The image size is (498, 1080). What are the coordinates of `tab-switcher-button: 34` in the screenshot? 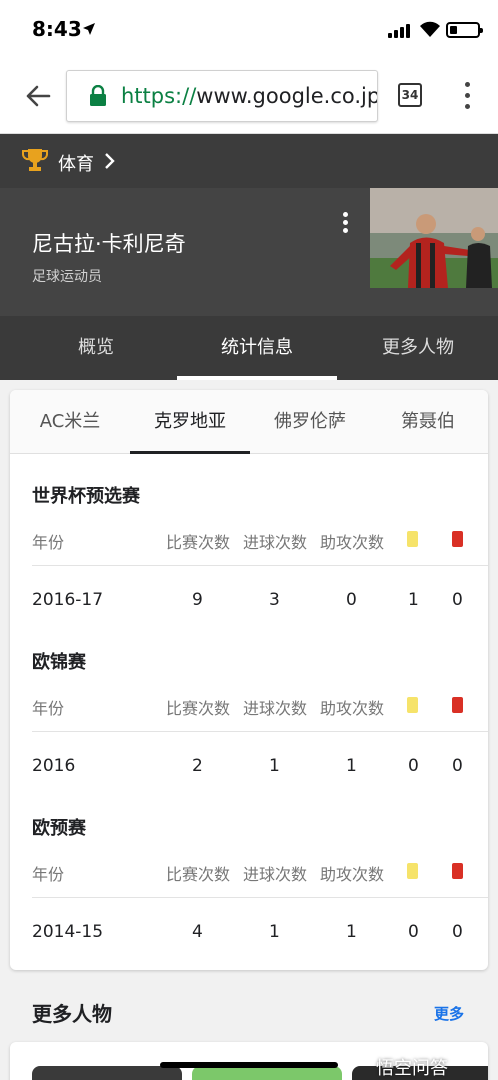 It's located at (410, 95).